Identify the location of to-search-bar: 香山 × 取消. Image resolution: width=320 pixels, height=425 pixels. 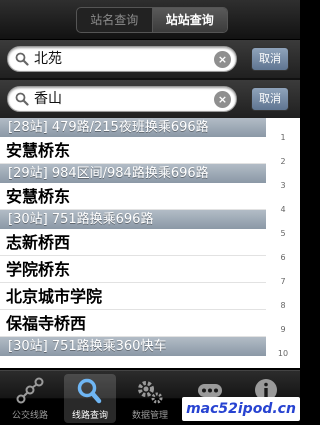
(150, 99).